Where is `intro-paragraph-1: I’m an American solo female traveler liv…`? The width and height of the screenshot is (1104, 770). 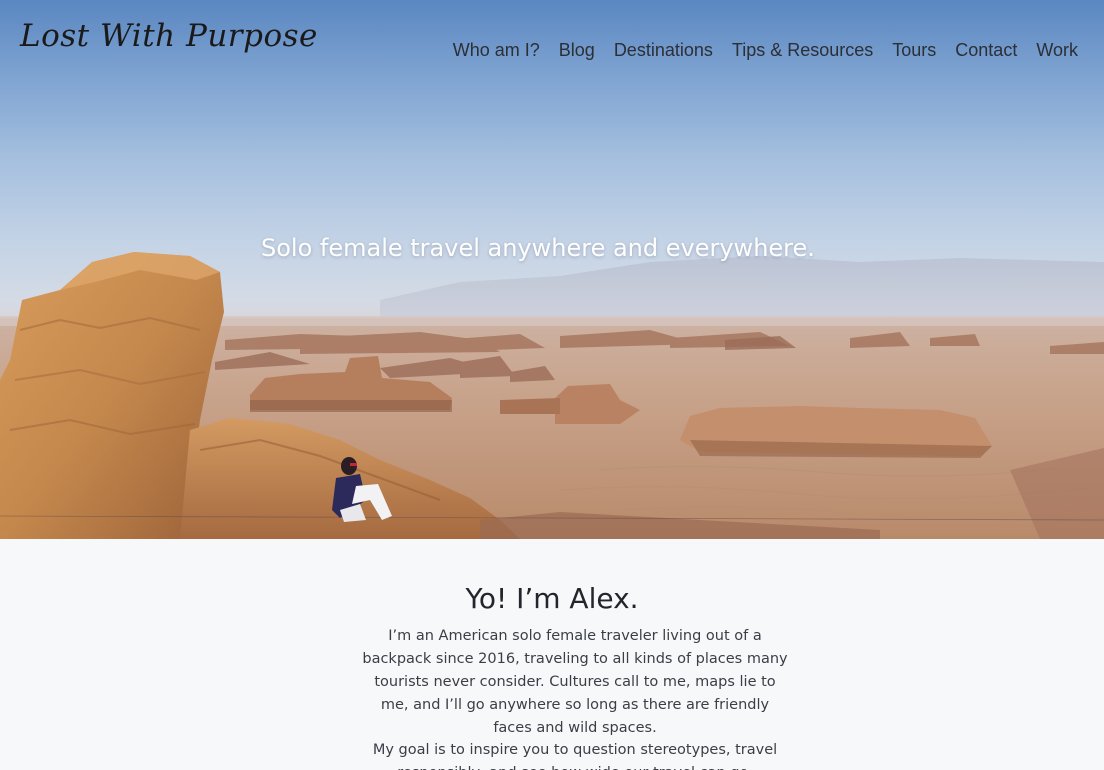 intro-paragraph-1: I’m an American solo female traveler liv… is located at coordinates (575, 682).